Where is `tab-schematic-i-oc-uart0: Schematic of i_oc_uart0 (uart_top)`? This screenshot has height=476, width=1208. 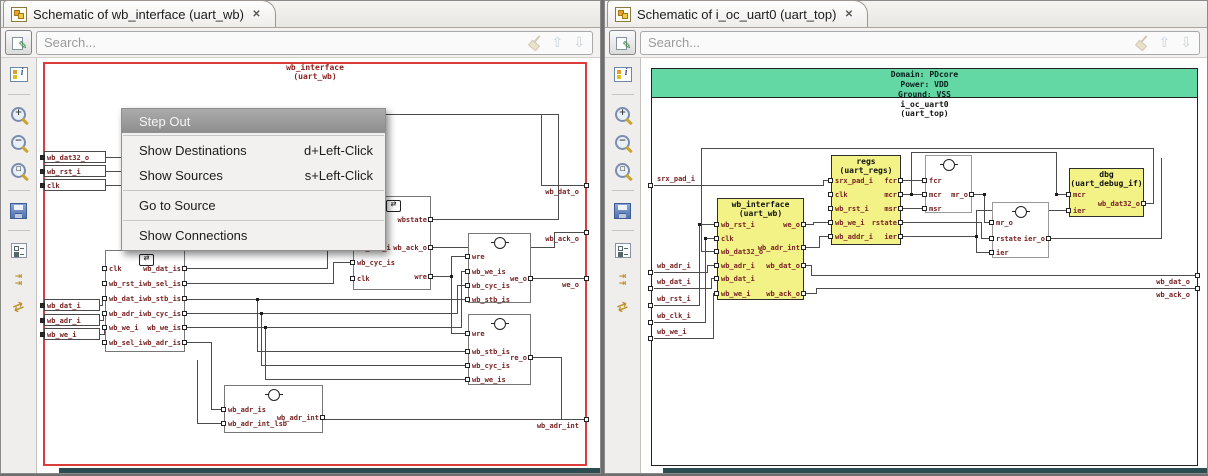
tab-schematic-i-oc-uart0: Schematic of i_oc_uart0 (uart_top) is located at coordinates (738, 13).